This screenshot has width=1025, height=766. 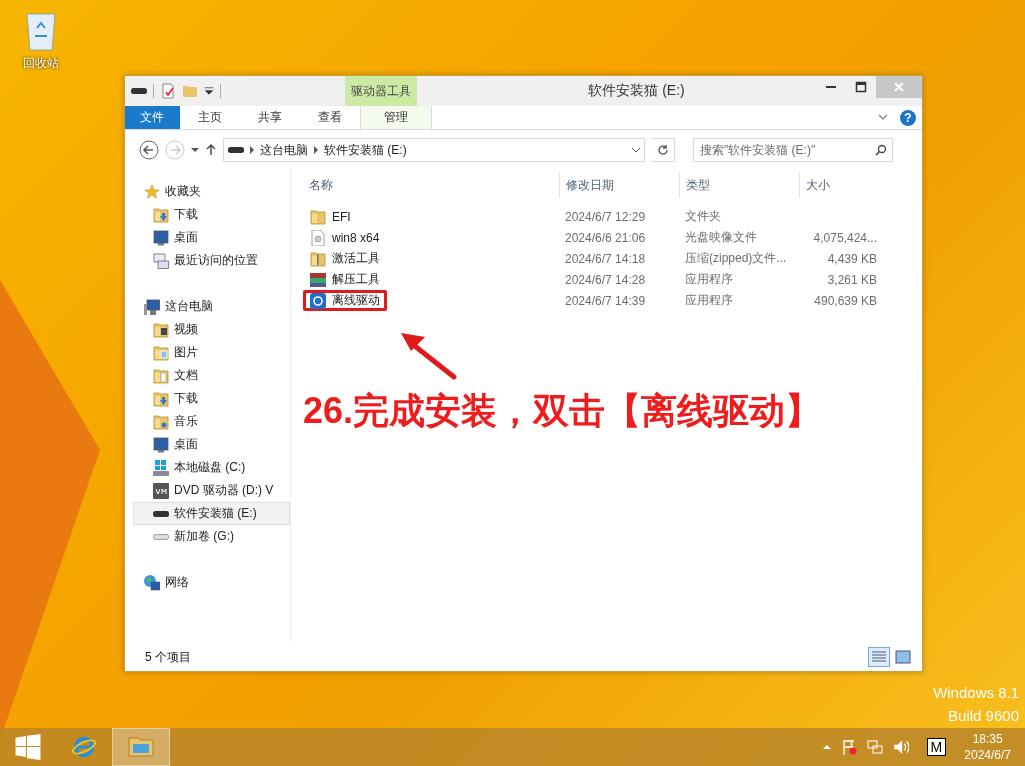 I want to click on annotation-text: 26.完成安装，双击【离线驱动】, so click(x=562, y=411).